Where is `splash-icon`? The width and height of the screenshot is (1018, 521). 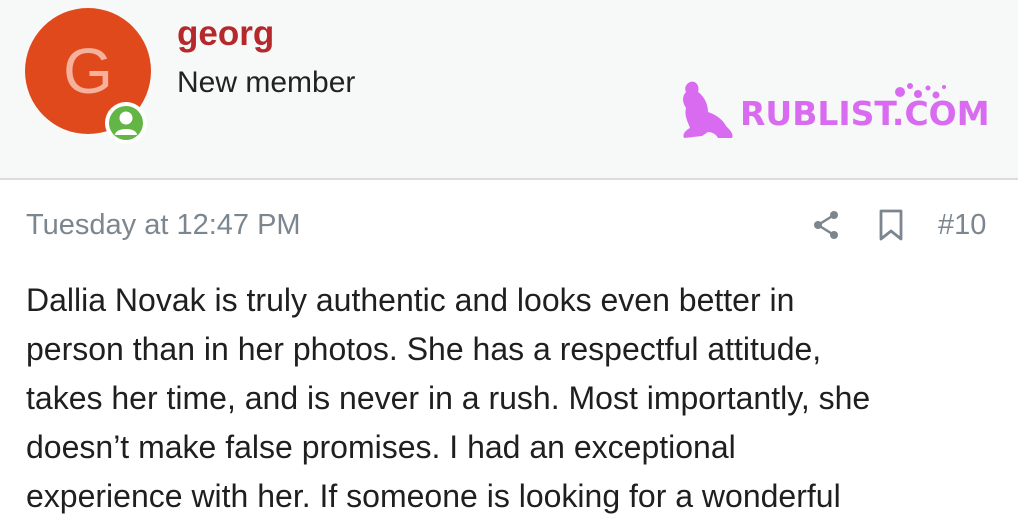 splash-icon is located at coordinates (920, 91).